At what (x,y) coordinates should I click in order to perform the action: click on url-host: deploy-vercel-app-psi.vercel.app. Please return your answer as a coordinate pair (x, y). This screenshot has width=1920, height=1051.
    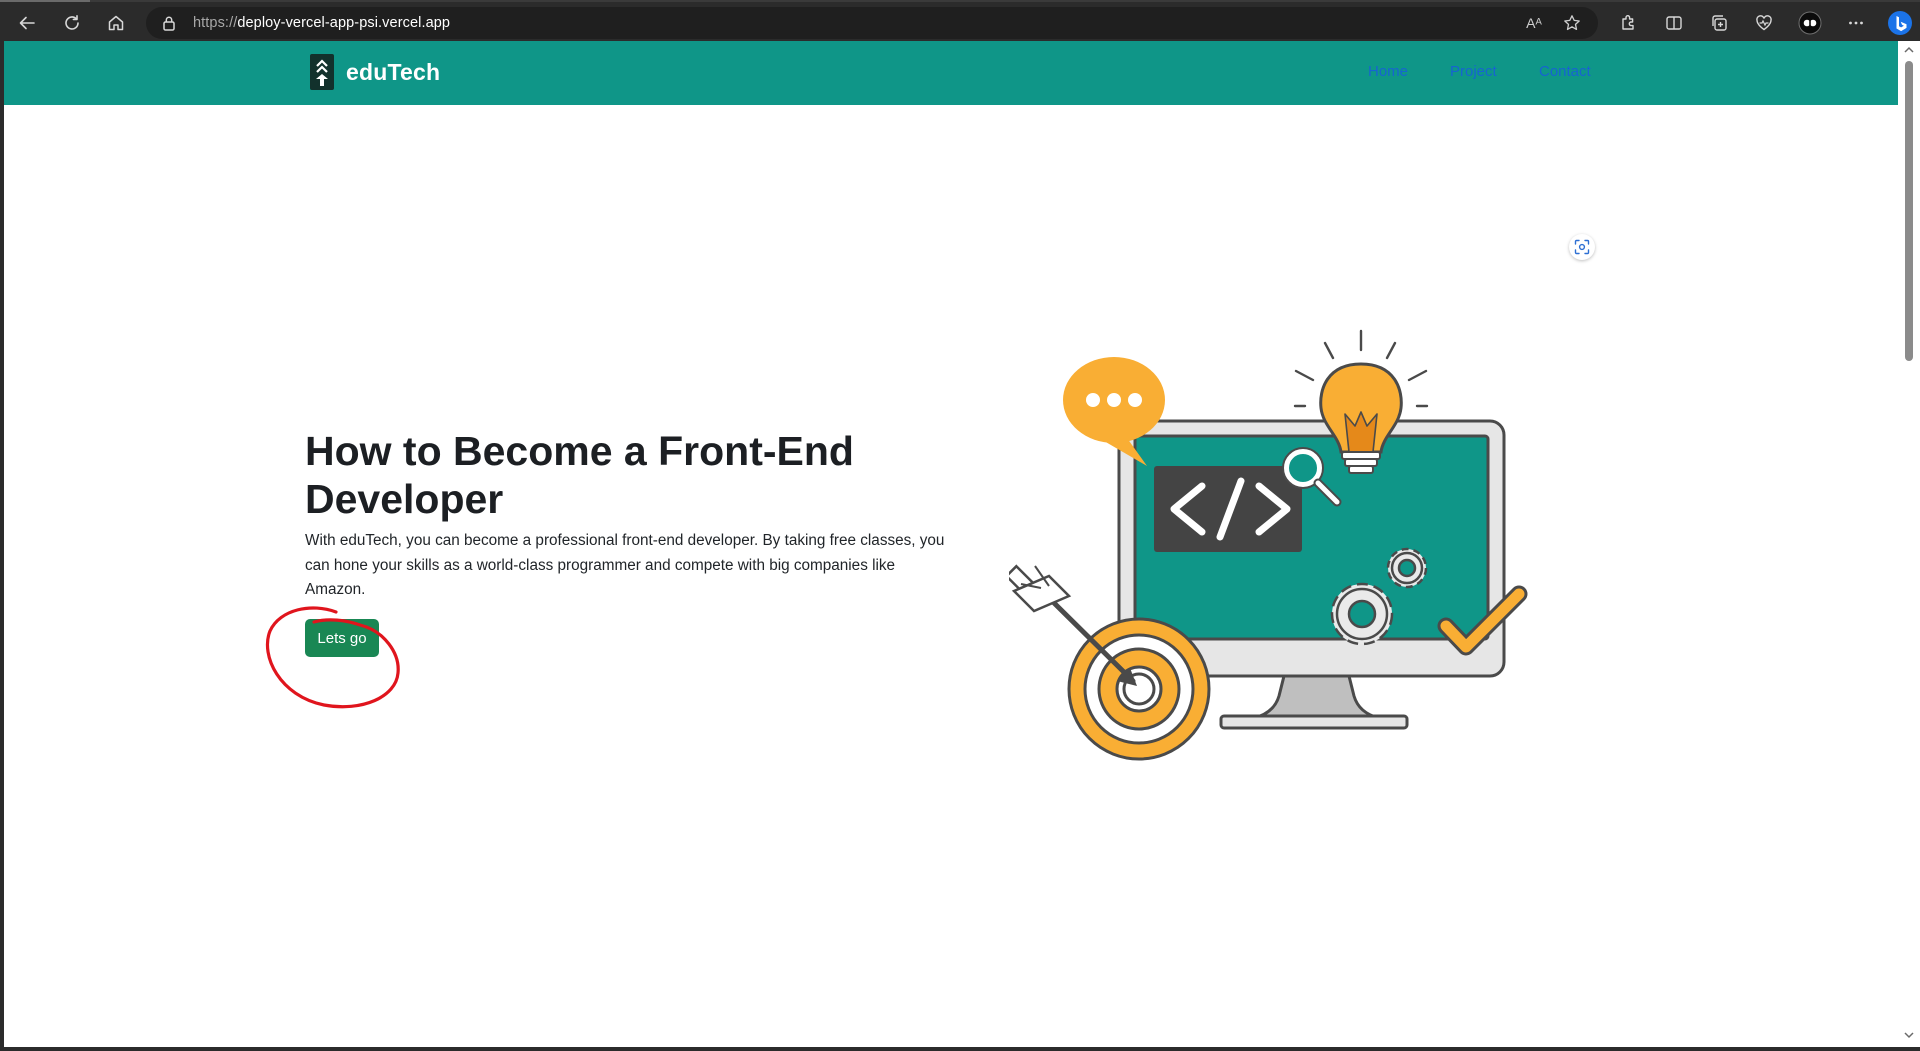
    Looking at the image, I should click on (344, 23).